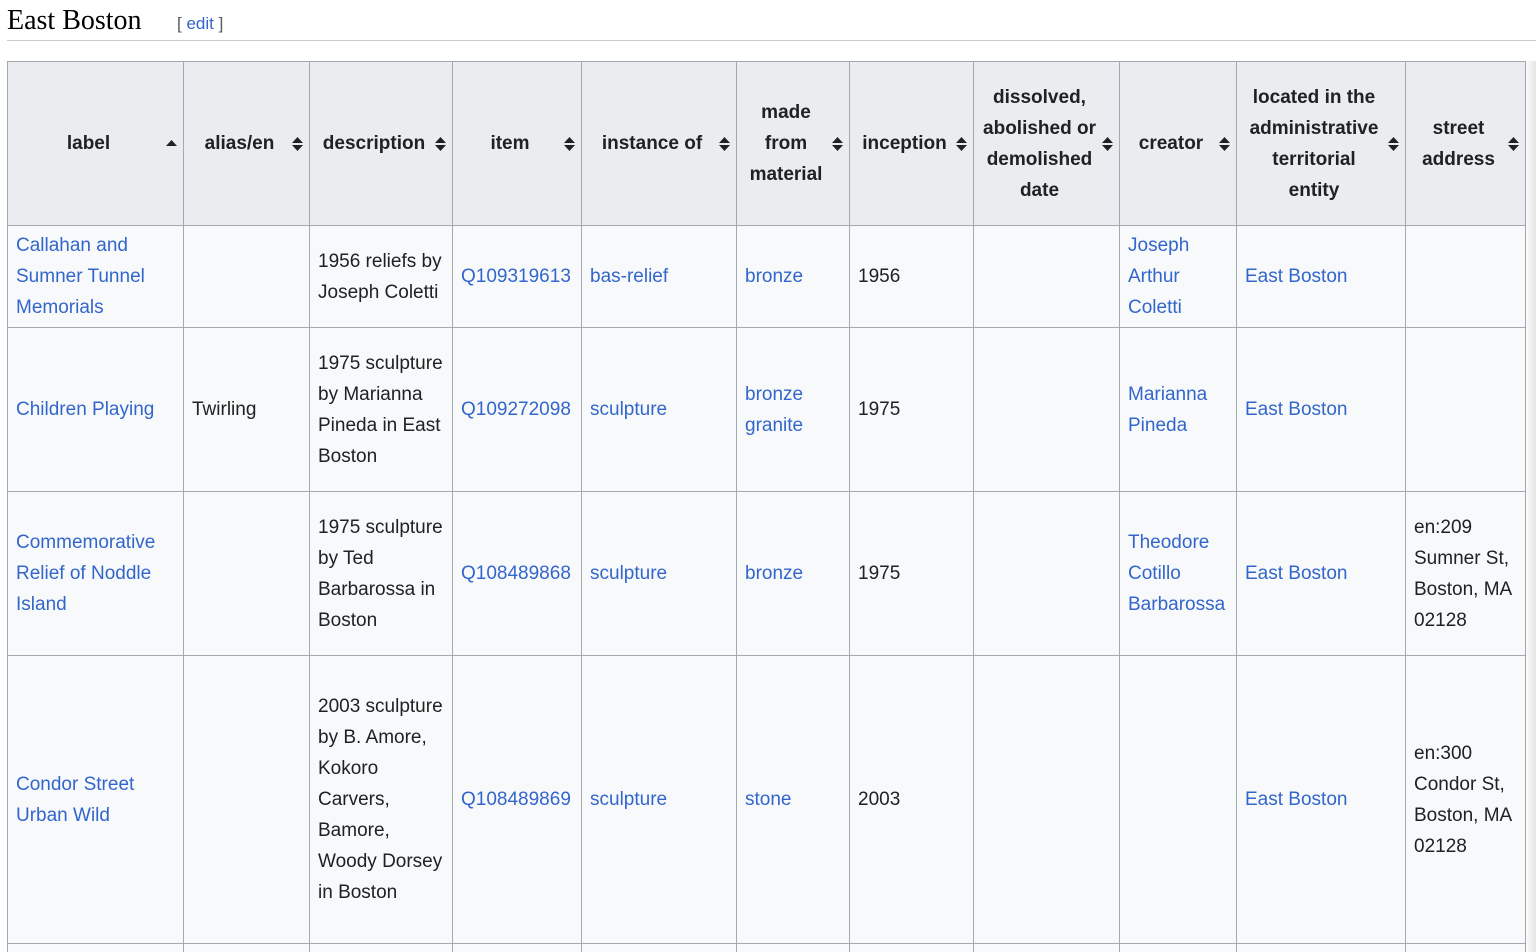 Image resolution: width=1536 pixels, height=952 pixels. I want to click on cell-label: Children Playing, so click(95, 409).